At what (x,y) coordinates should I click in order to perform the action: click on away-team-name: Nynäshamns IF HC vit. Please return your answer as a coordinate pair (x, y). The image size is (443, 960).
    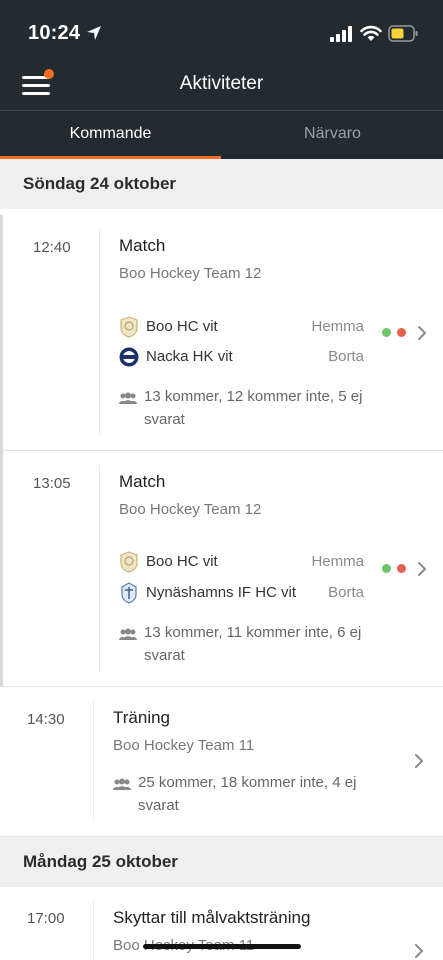
    Looking at the image, I should click on (221, 592).